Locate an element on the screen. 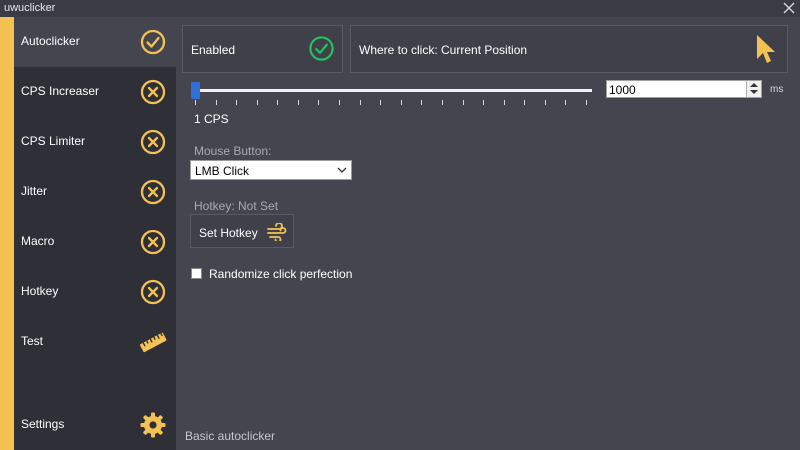  enabled-label: Enabled is located at coordinates (213, 50).